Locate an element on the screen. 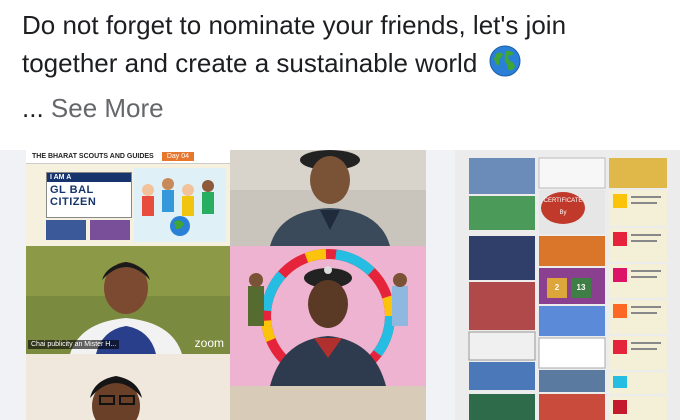 The image size is (680, 420). tile-participant-empty is located at coordinates (328, 403).